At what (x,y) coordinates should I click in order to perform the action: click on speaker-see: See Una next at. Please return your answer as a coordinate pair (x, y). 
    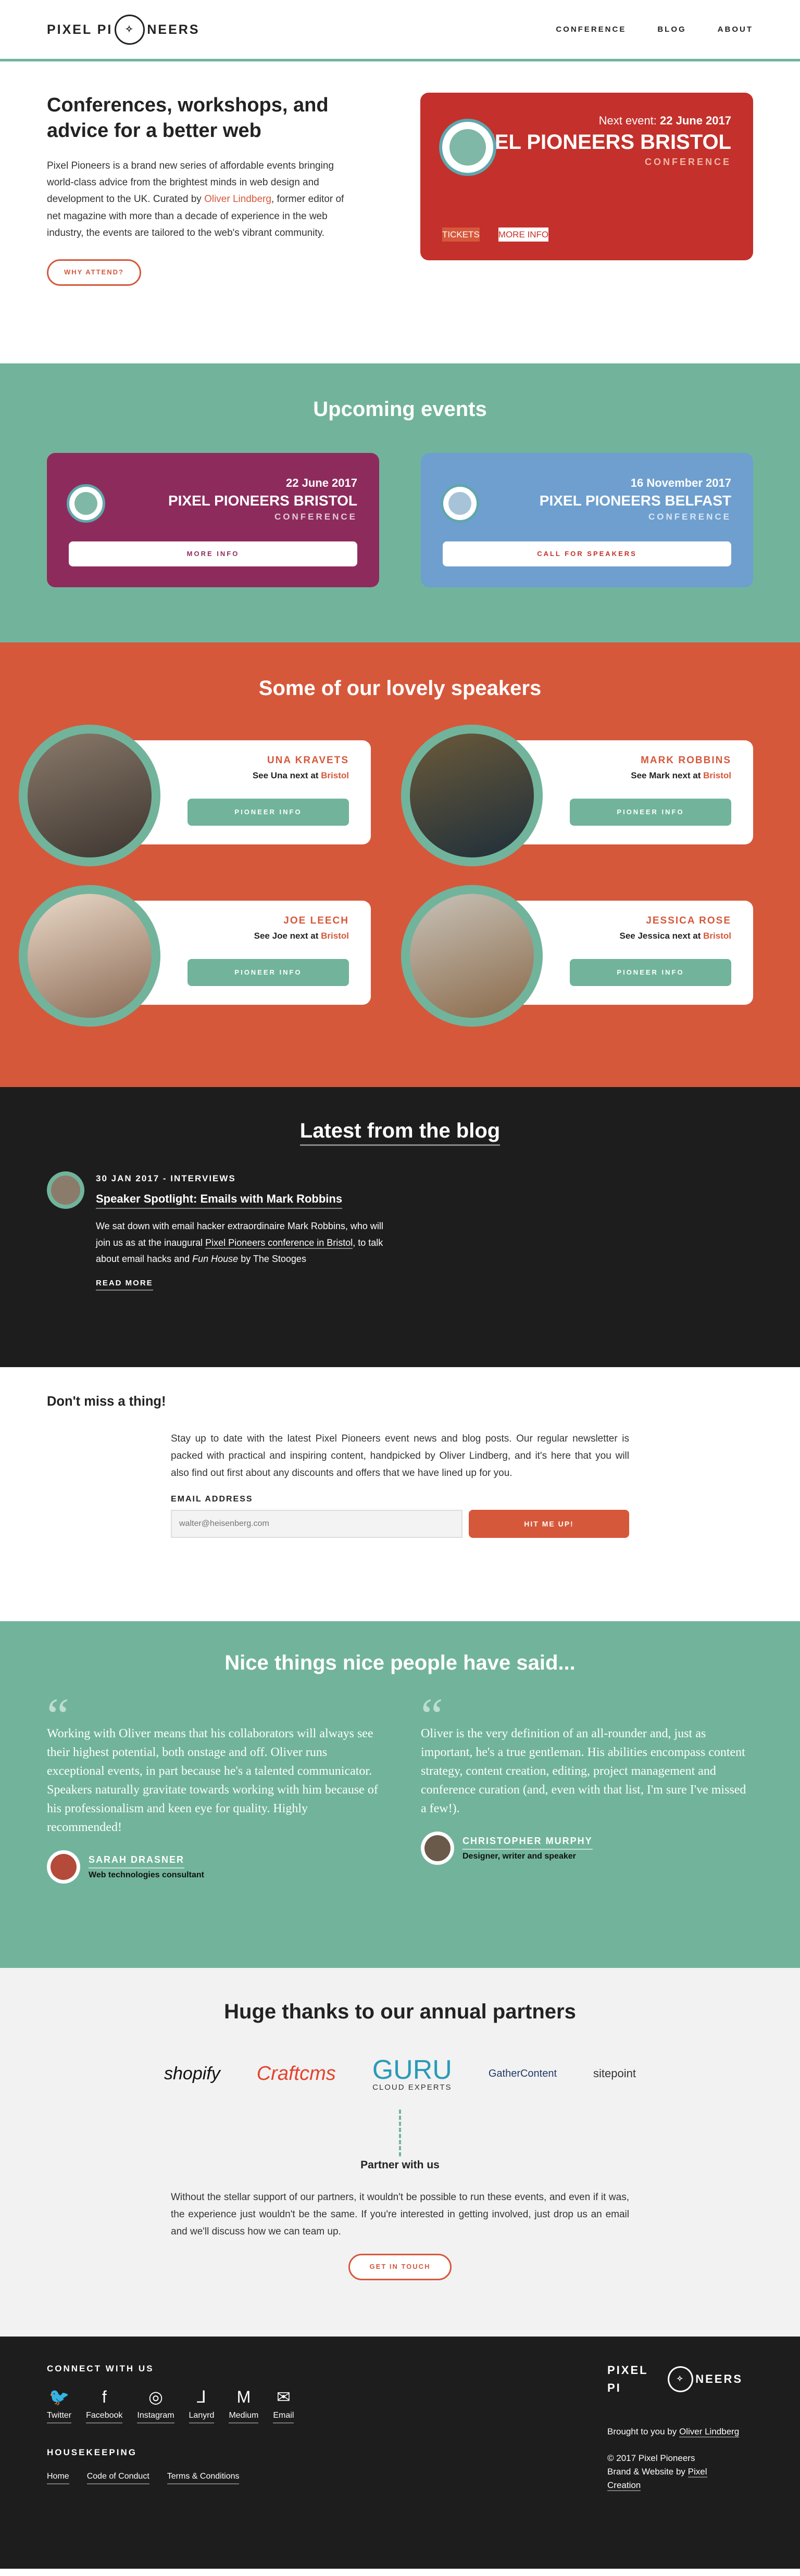
    Looking at the image, I should click on (286, 776).